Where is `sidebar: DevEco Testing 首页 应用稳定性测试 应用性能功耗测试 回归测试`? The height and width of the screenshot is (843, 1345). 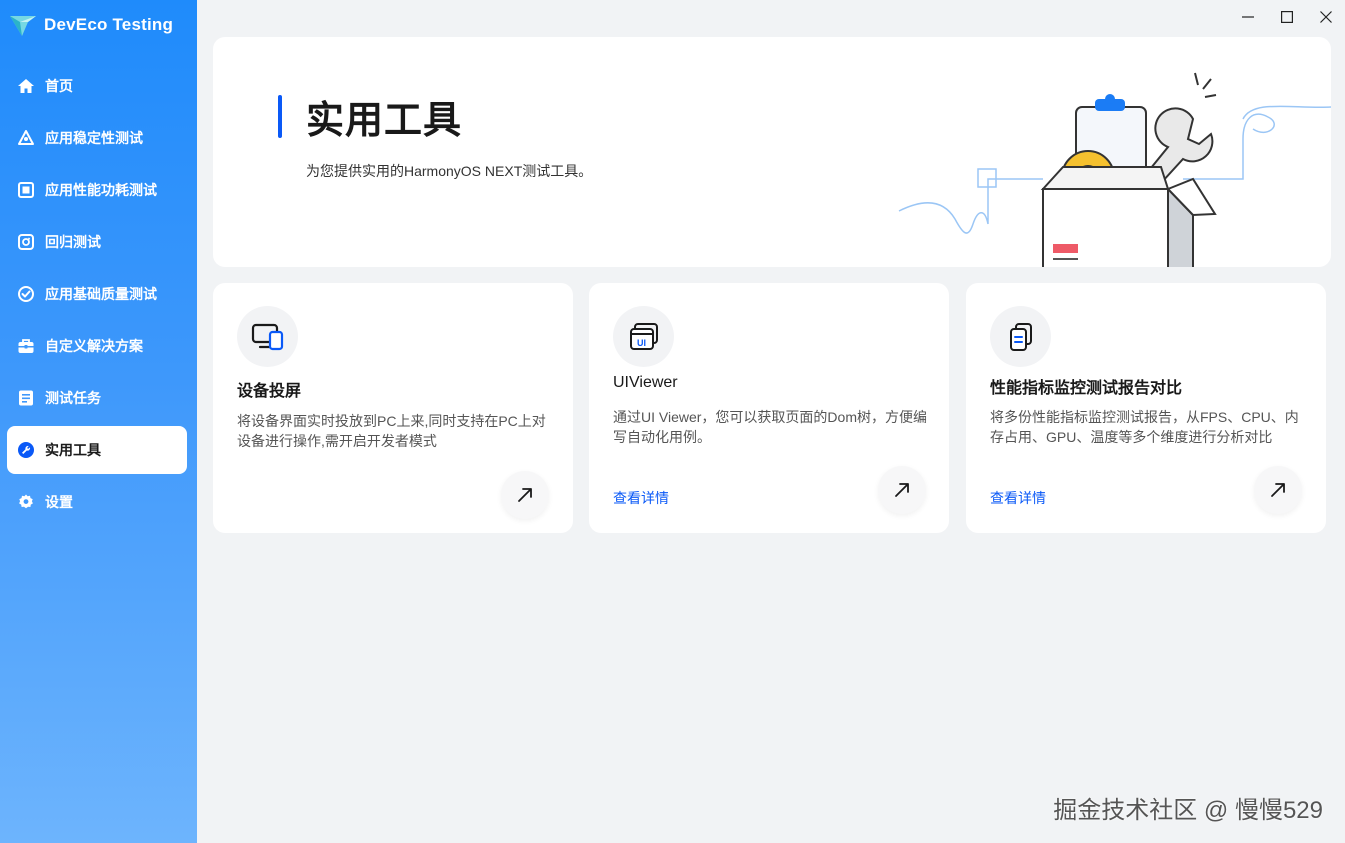 sidebar: DevEco Testing 首页 应用稳定性测试 应用性能功耗测试 回归测试 is located at coordinates (98, 421).